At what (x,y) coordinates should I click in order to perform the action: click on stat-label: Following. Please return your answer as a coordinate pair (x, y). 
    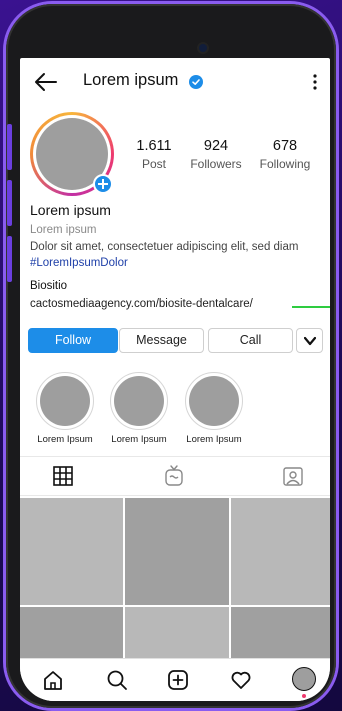
    Looking at the image, I should click on (285, 164).